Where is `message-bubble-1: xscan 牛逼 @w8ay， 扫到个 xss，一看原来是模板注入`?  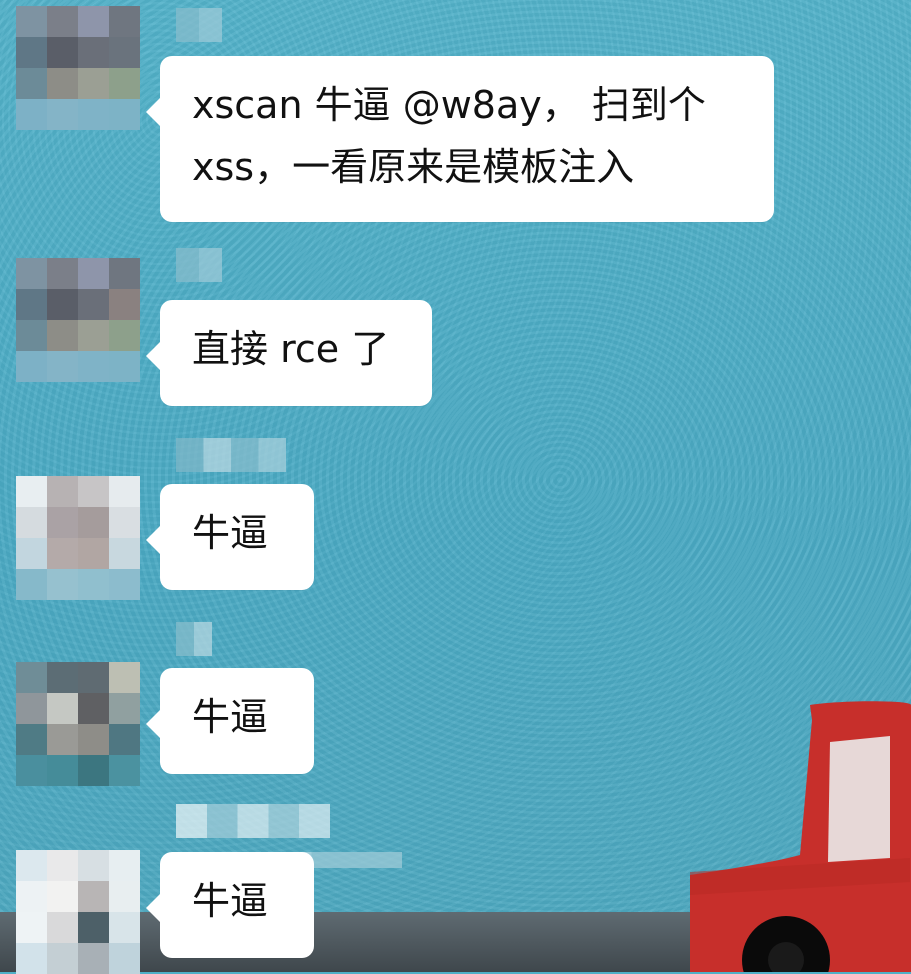 message-bubble-1: xscan 牛逼 @w8ay， 扫到个 xss，一看原来是模板注入 is located at coordinates (460, 139).